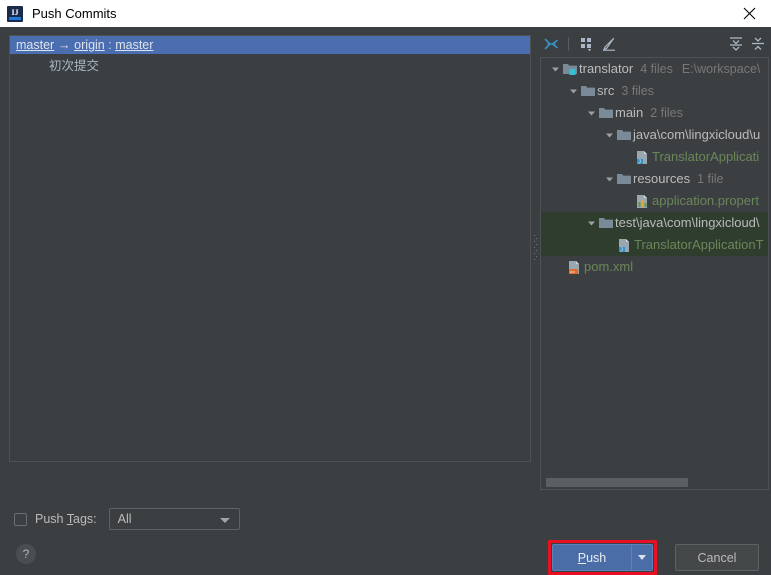 The height and width of the screenshot is (575, 771). Describe the element at coordinates (705, 200) in the screenshot. I see `tree-node-label: application.propert` at that location.